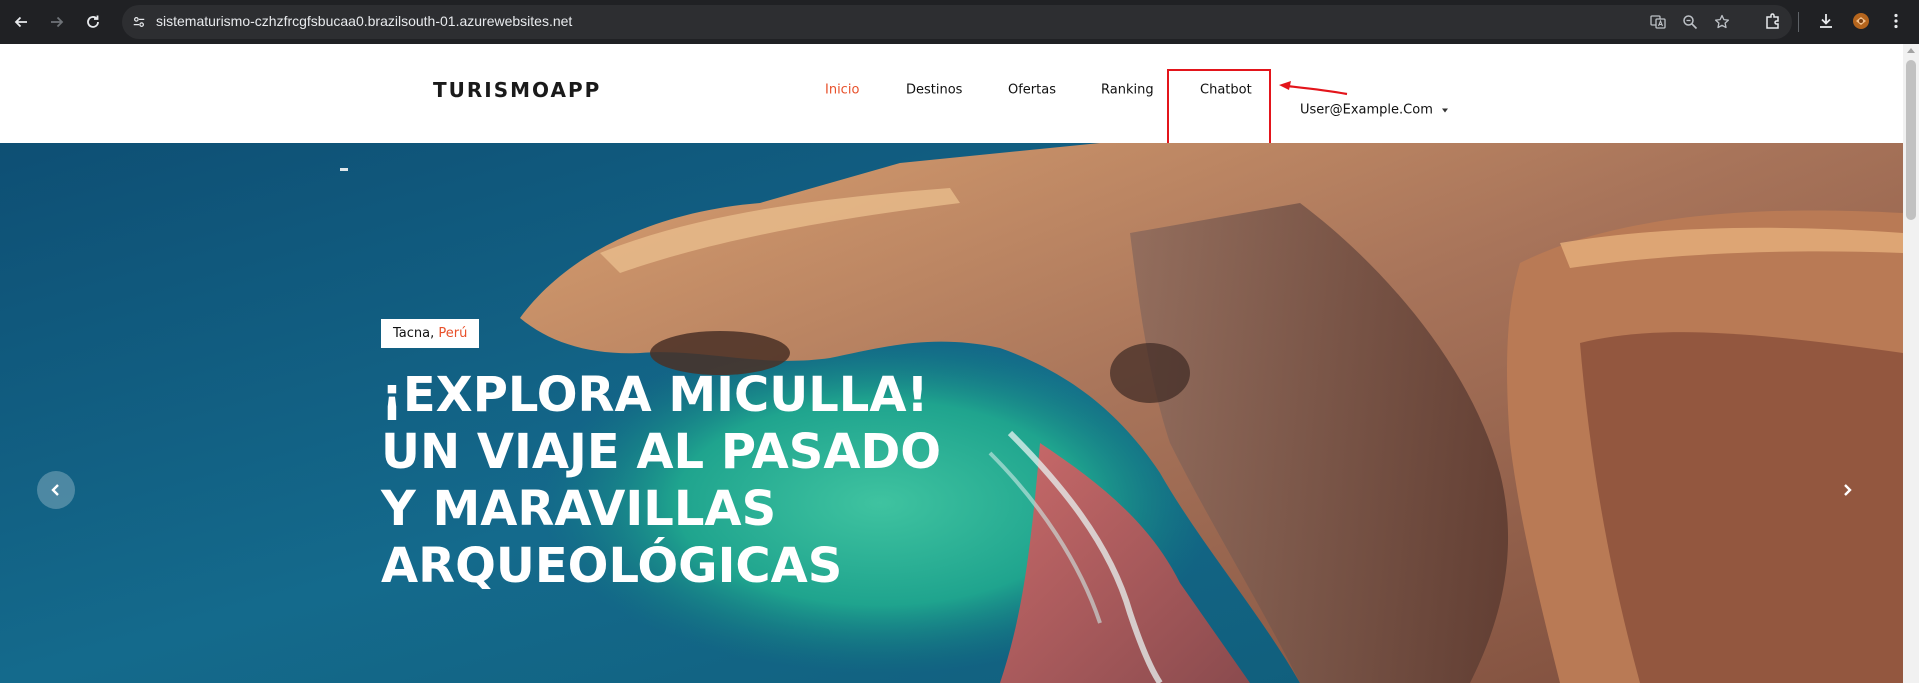 This screenshot has height=683, width=1919. What do you see at coordinates (612, 566) in the screenshot?
I see `headline-line: ARQUEOLÓGICAS` at bounding box center [612, 566].